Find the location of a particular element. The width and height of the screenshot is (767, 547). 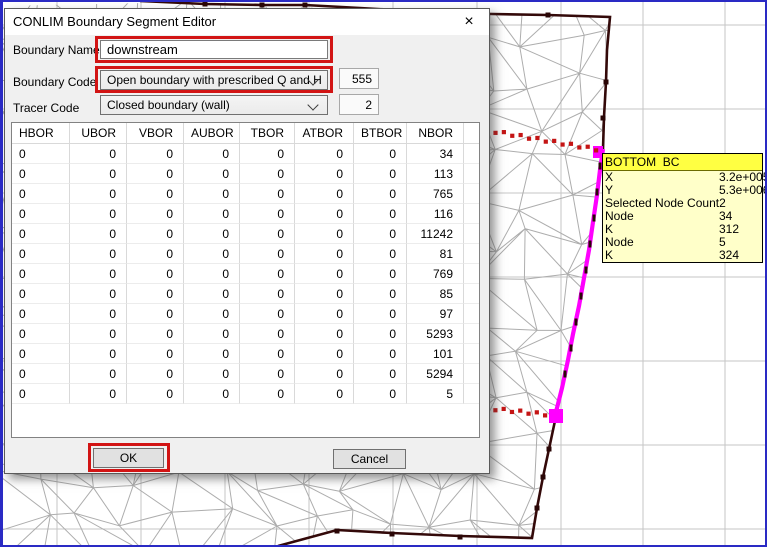

boundary-code-selected-option: Open boundary with prescribed Q and H is located at coordinates (214, 80).